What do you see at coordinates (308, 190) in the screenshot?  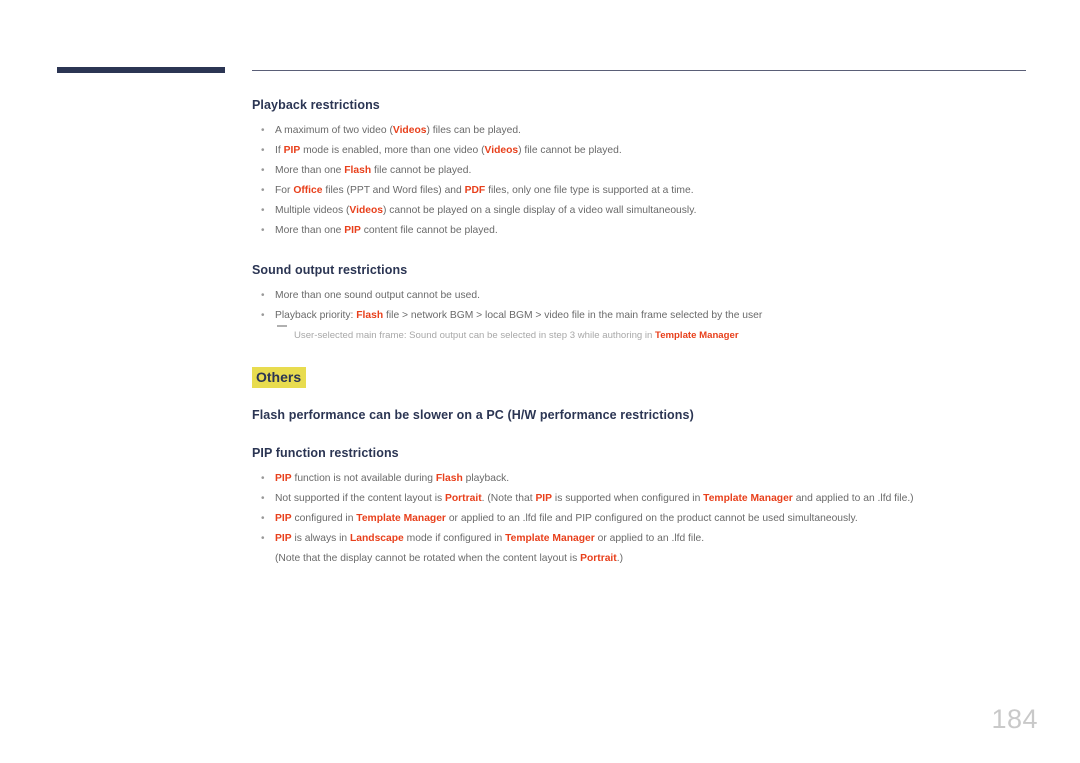 I see `emphasis-term: Office` at bounding box center [308, 190].